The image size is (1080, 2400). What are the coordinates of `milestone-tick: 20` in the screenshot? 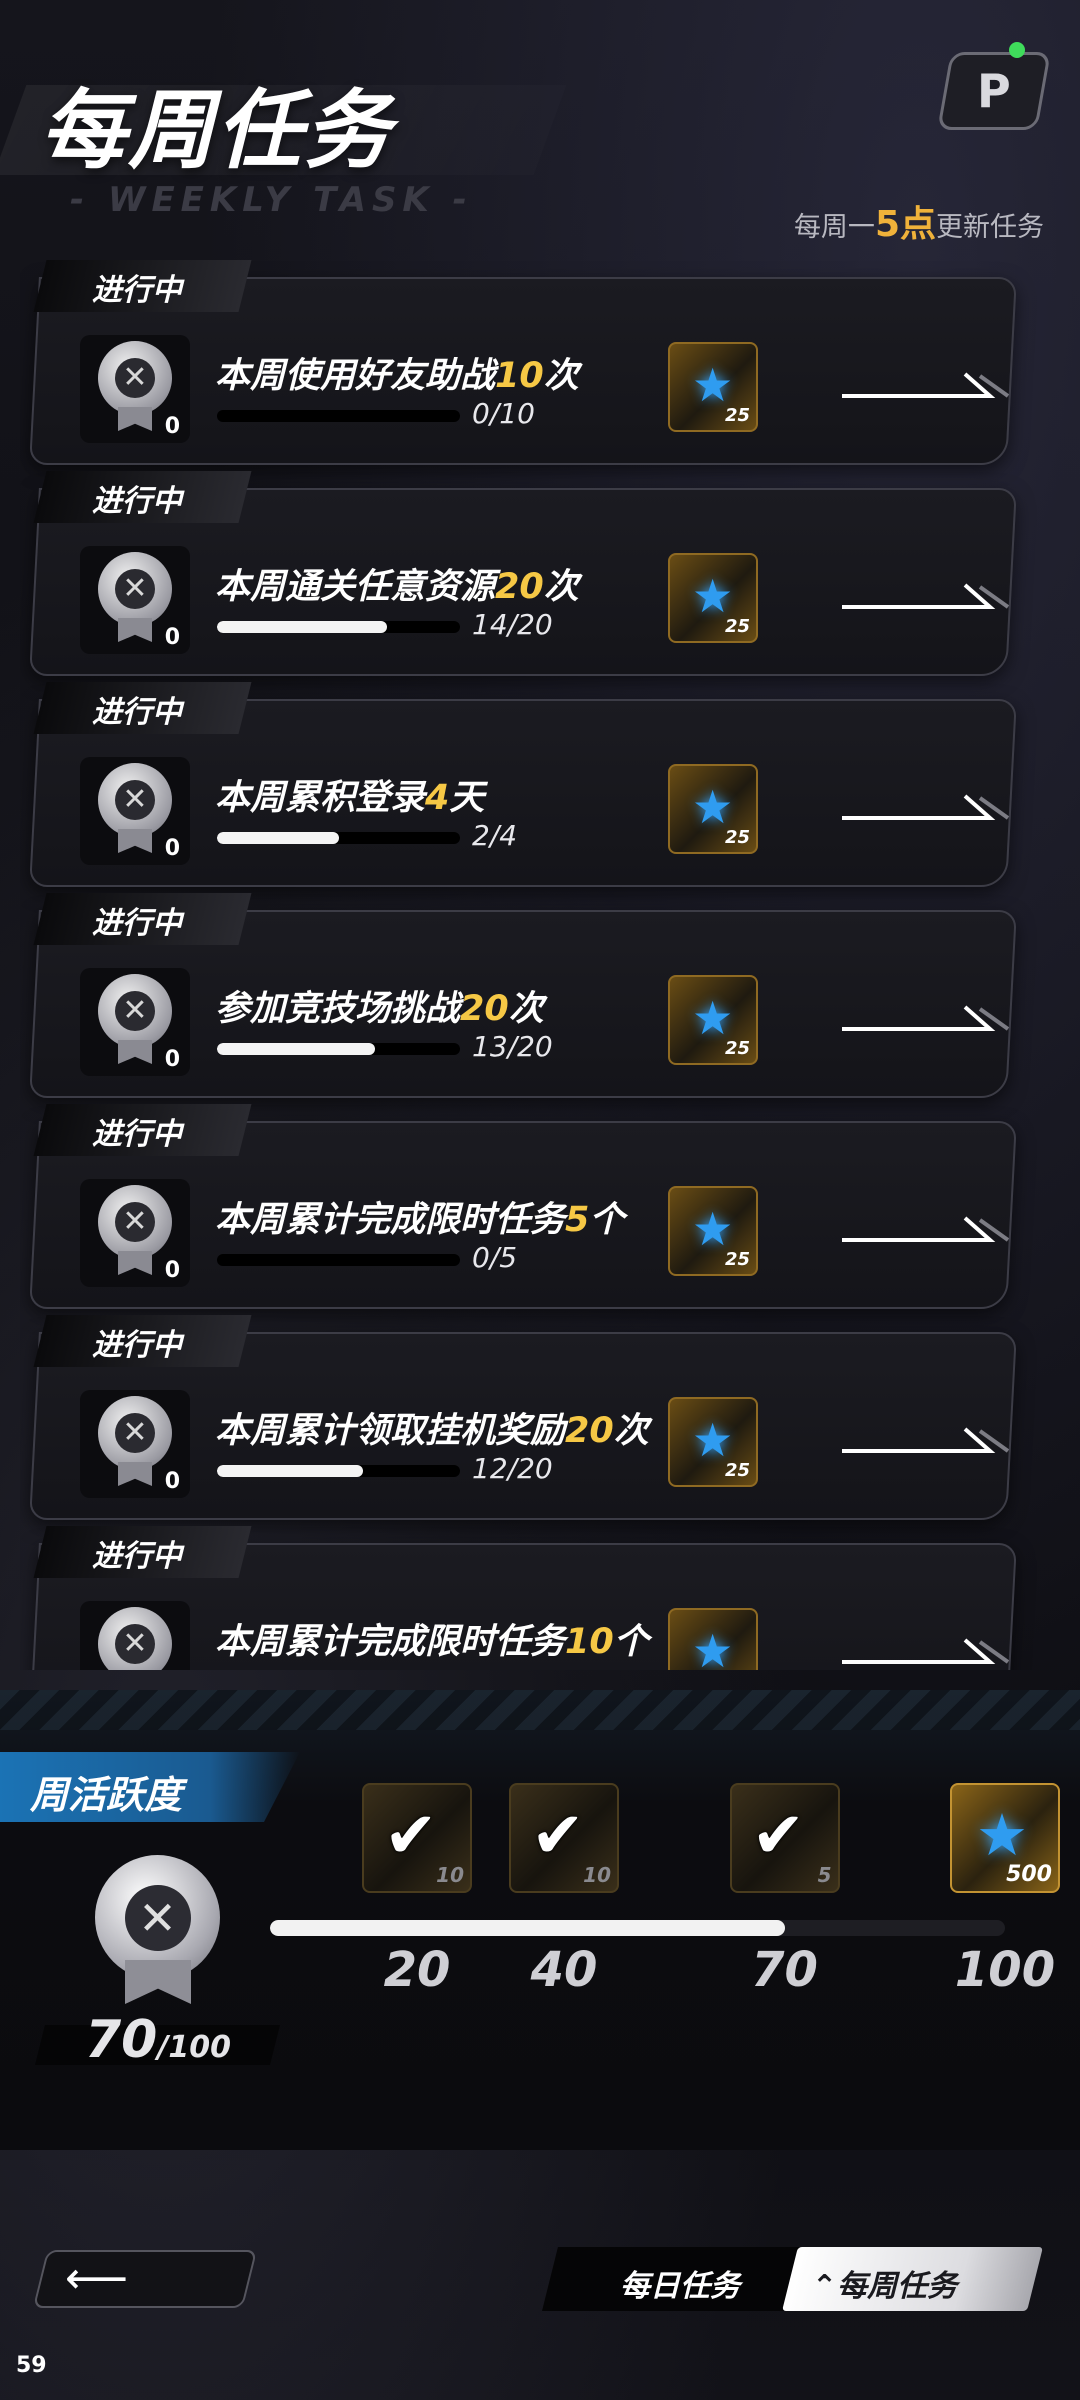 It's located at (417, 1970).